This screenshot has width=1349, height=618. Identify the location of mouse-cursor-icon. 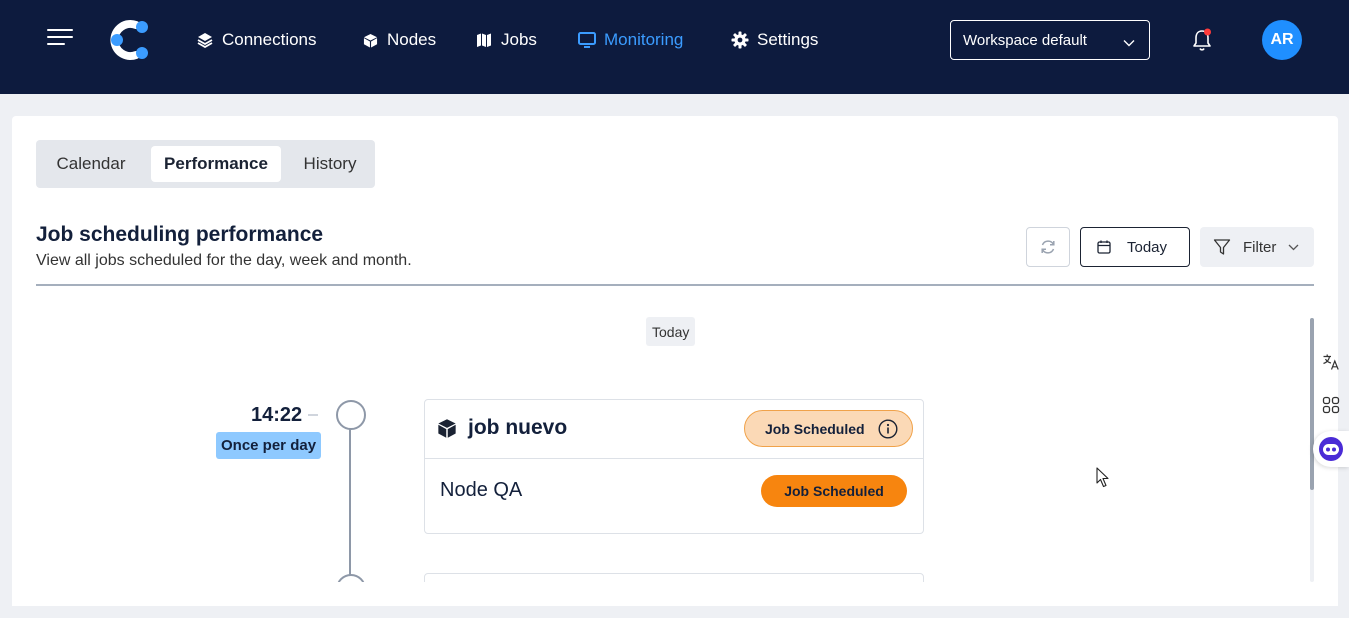
(1102, 477).